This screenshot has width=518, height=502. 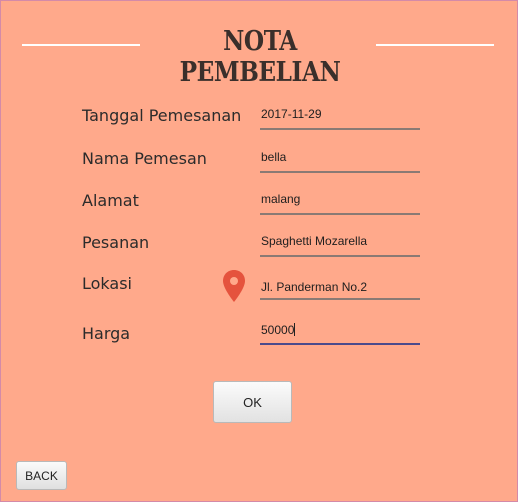 I want to click on title-divider-left, so click(x=81, y=45).